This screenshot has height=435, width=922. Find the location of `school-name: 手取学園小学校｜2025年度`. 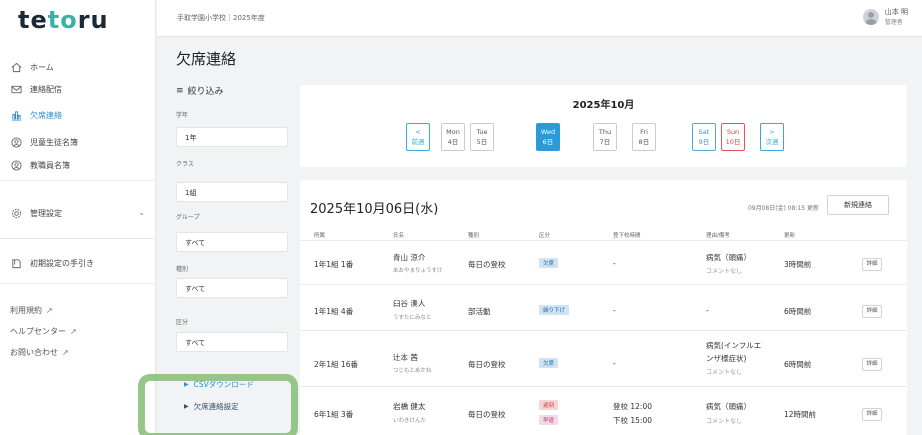

school-name: 手取学園小学校｜2025年度 is located at coordinates (221, 18).